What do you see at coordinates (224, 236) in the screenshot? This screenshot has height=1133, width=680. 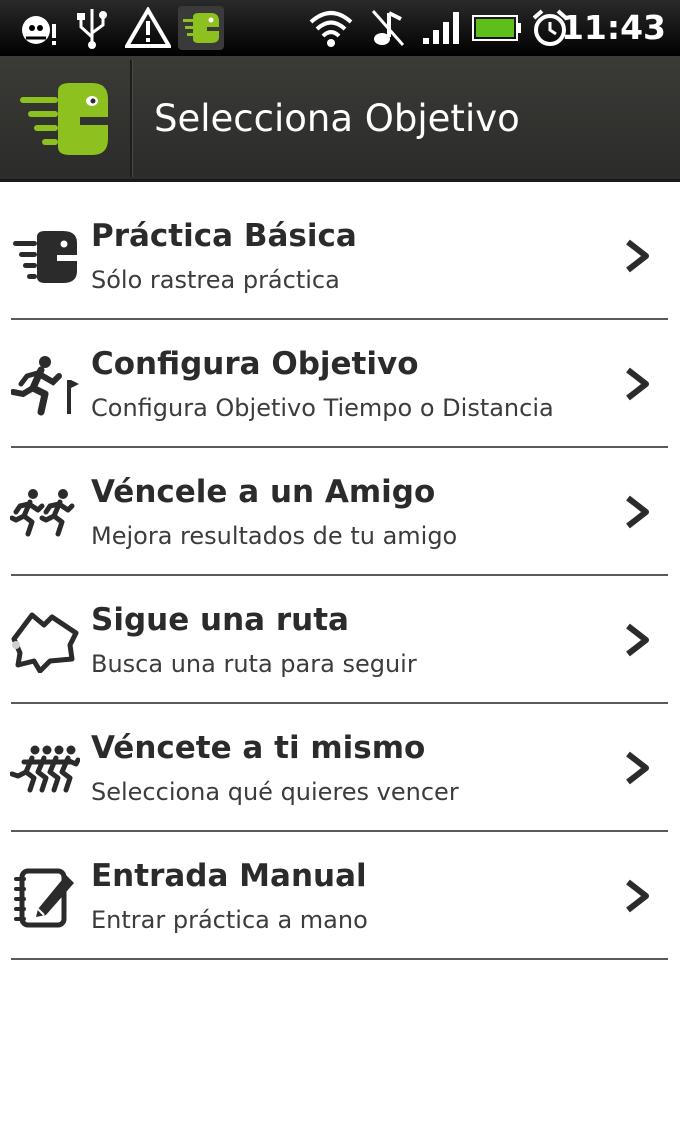 I see `item-title: Práctica Básica` at bounding box center [224, 236].